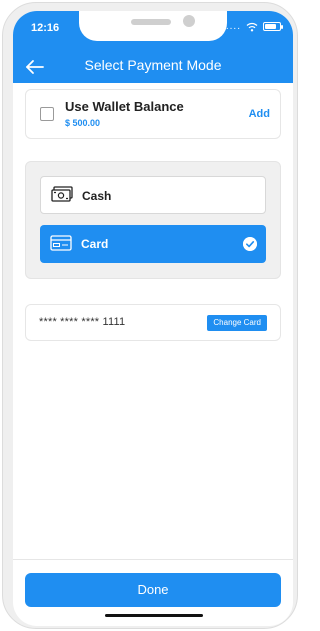 This screenshot has width=320, height=631. What do you see at coordinates (153, 195) in the screenshot?
I see `payment-option-cash: Cash` at bounding box center [153, 195].